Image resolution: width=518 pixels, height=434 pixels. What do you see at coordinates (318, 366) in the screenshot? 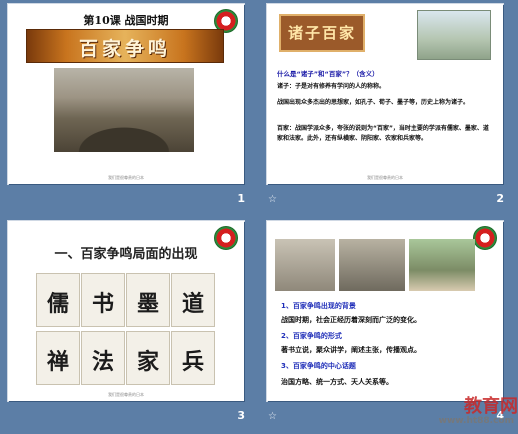
I see `heading-3: 3、百家争鸣的中心话题` at bounding box center [318, 366].